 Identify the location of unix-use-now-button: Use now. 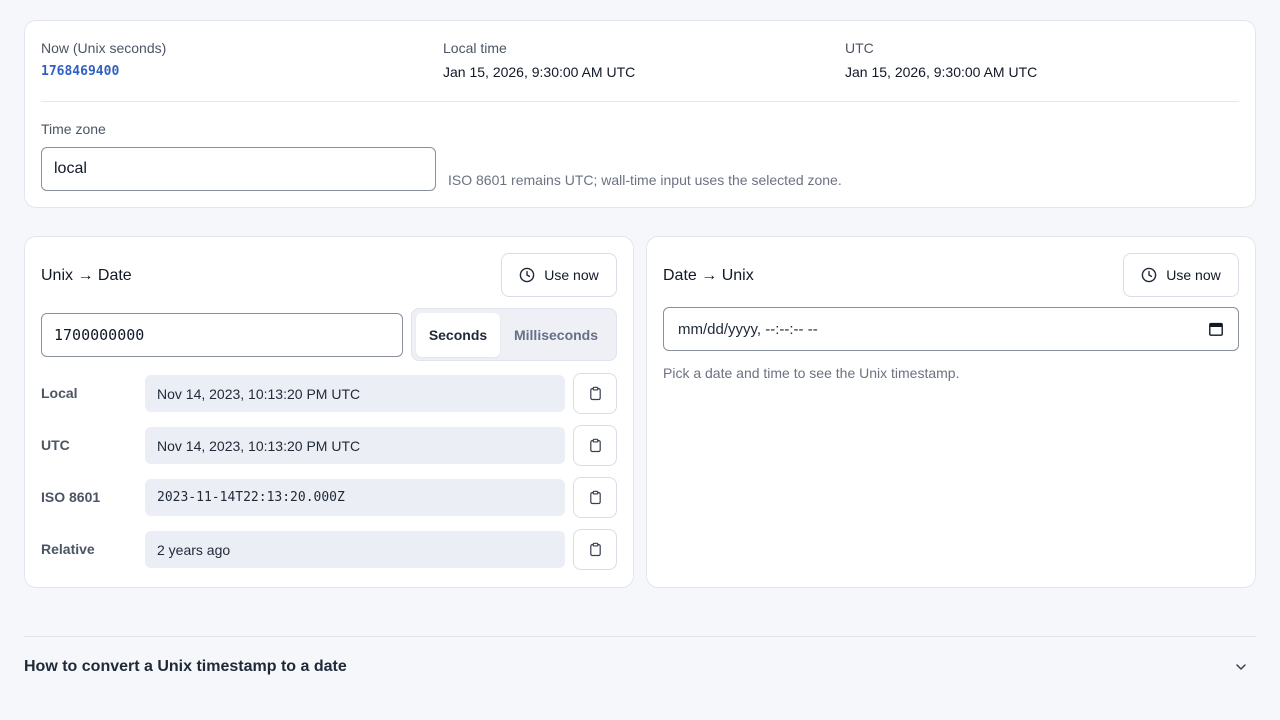
(559, 275).